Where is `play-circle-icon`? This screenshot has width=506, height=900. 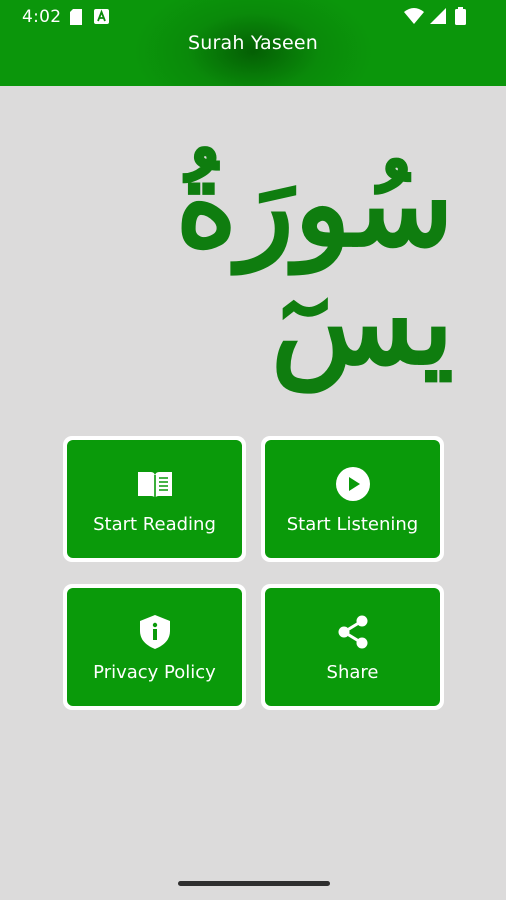
play-circle-icon is located at coordinates (353, 484).